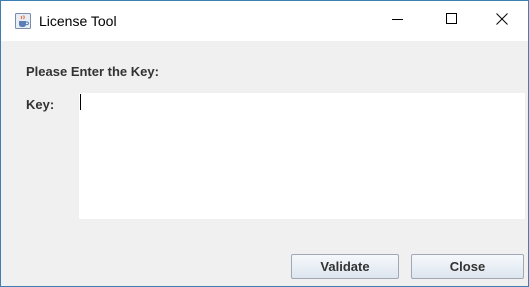 This screenshot has height=287, width=529. Describe the element at coordinates (78, 21) in the screenshot. I see `window-title: License Tool` at that location.